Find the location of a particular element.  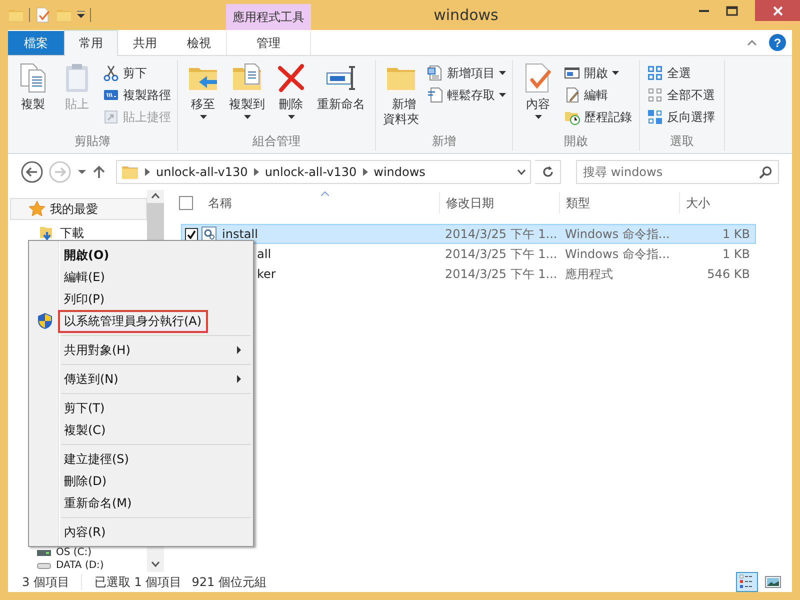

ribbon-tab: 共用 is located at coordinates (145, 43).